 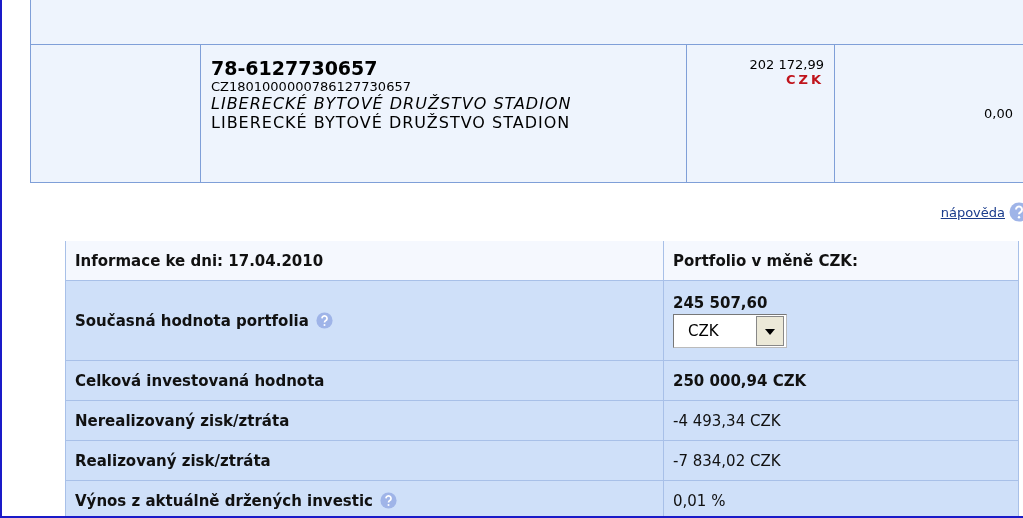 I want to click on currency-label: Portfolio v měně CZK:, so click(x=765, y=260).